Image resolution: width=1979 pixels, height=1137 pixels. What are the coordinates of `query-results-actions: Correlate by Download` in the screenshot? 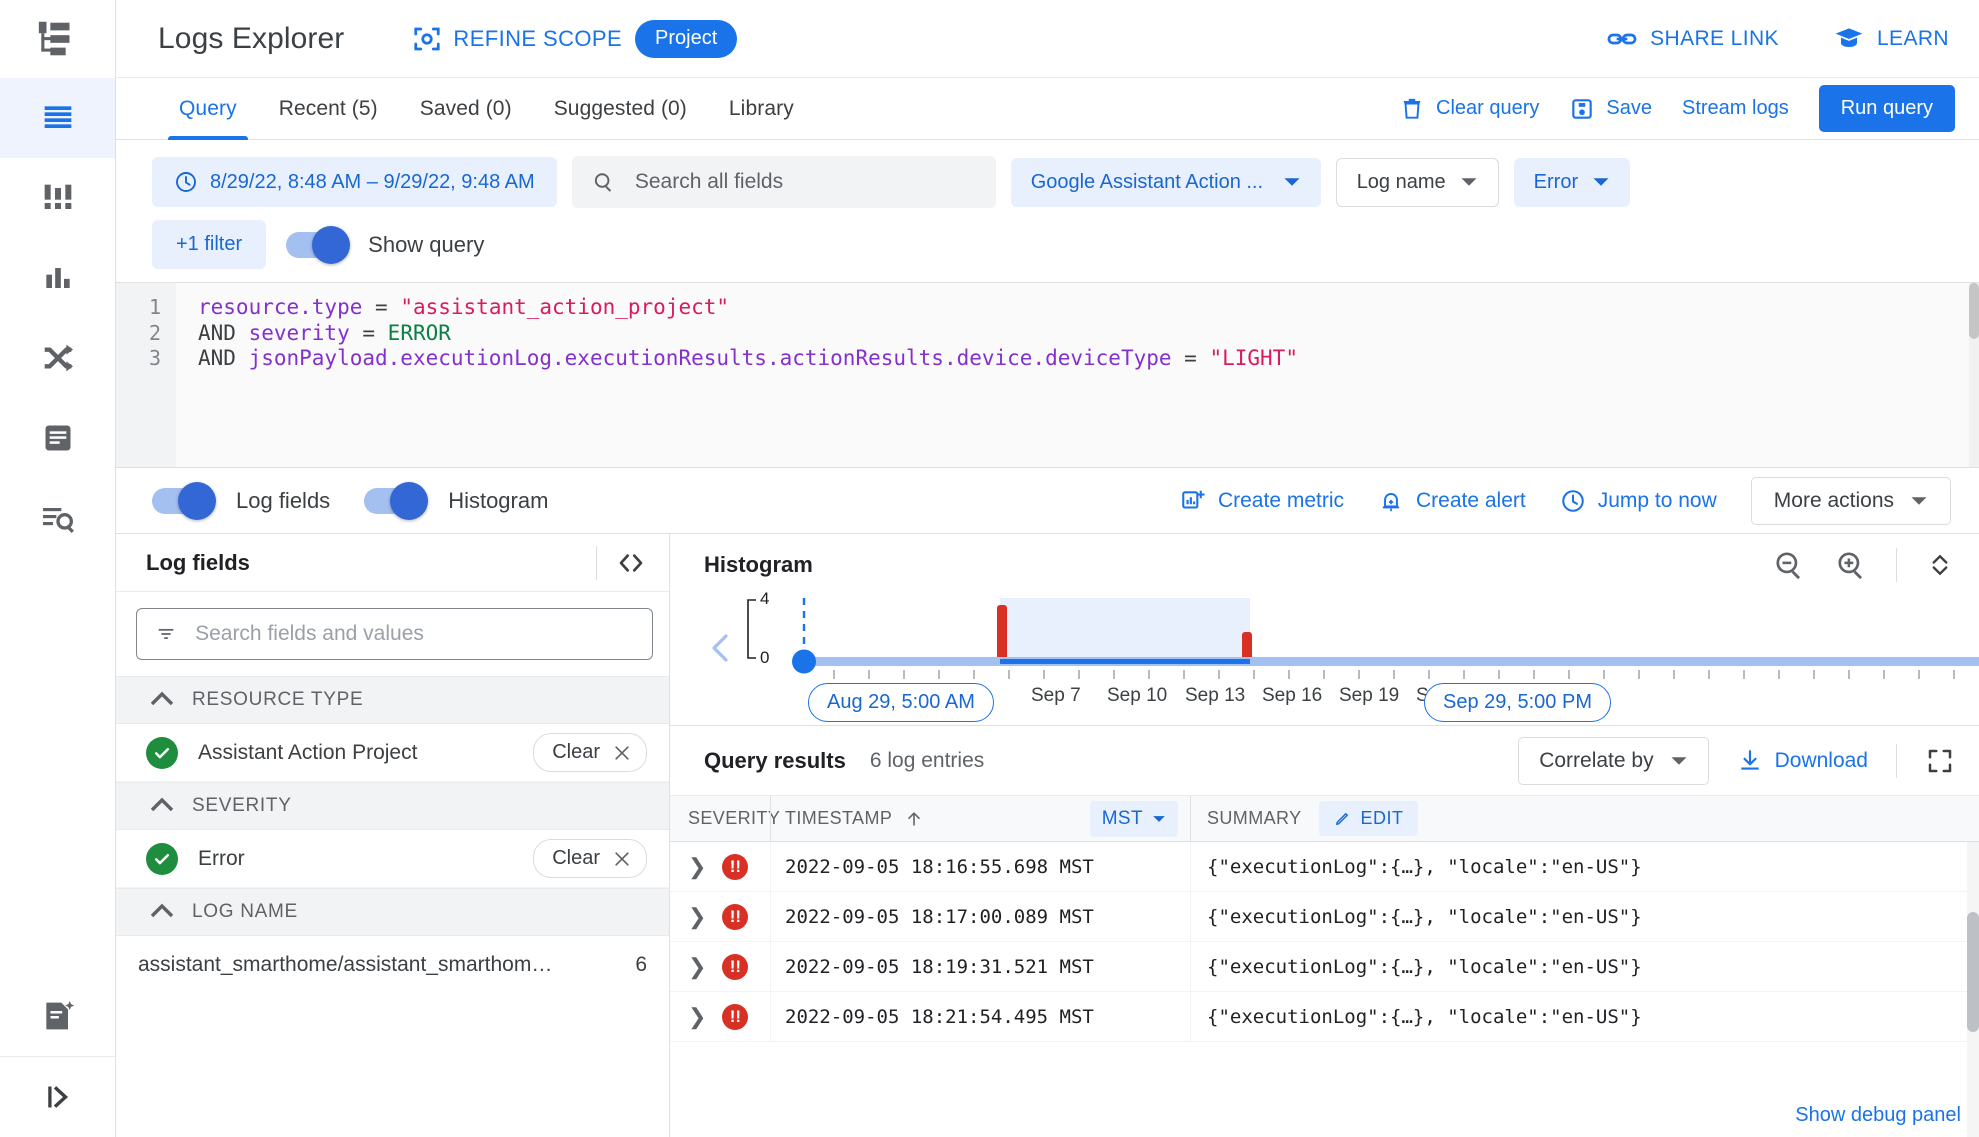 It's located at (1736, 760).